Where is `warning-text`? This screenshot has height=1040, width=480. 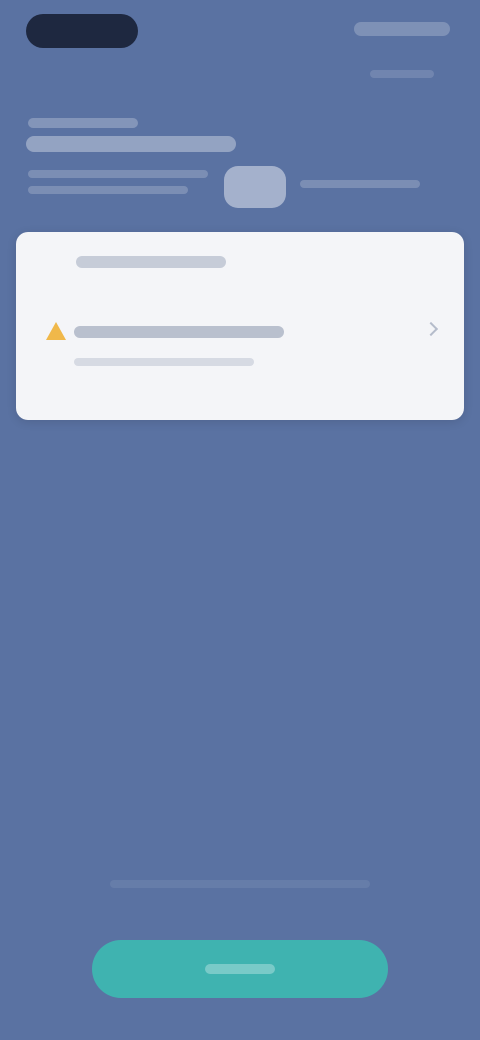
warning-text is located at coordinates (179, 332).